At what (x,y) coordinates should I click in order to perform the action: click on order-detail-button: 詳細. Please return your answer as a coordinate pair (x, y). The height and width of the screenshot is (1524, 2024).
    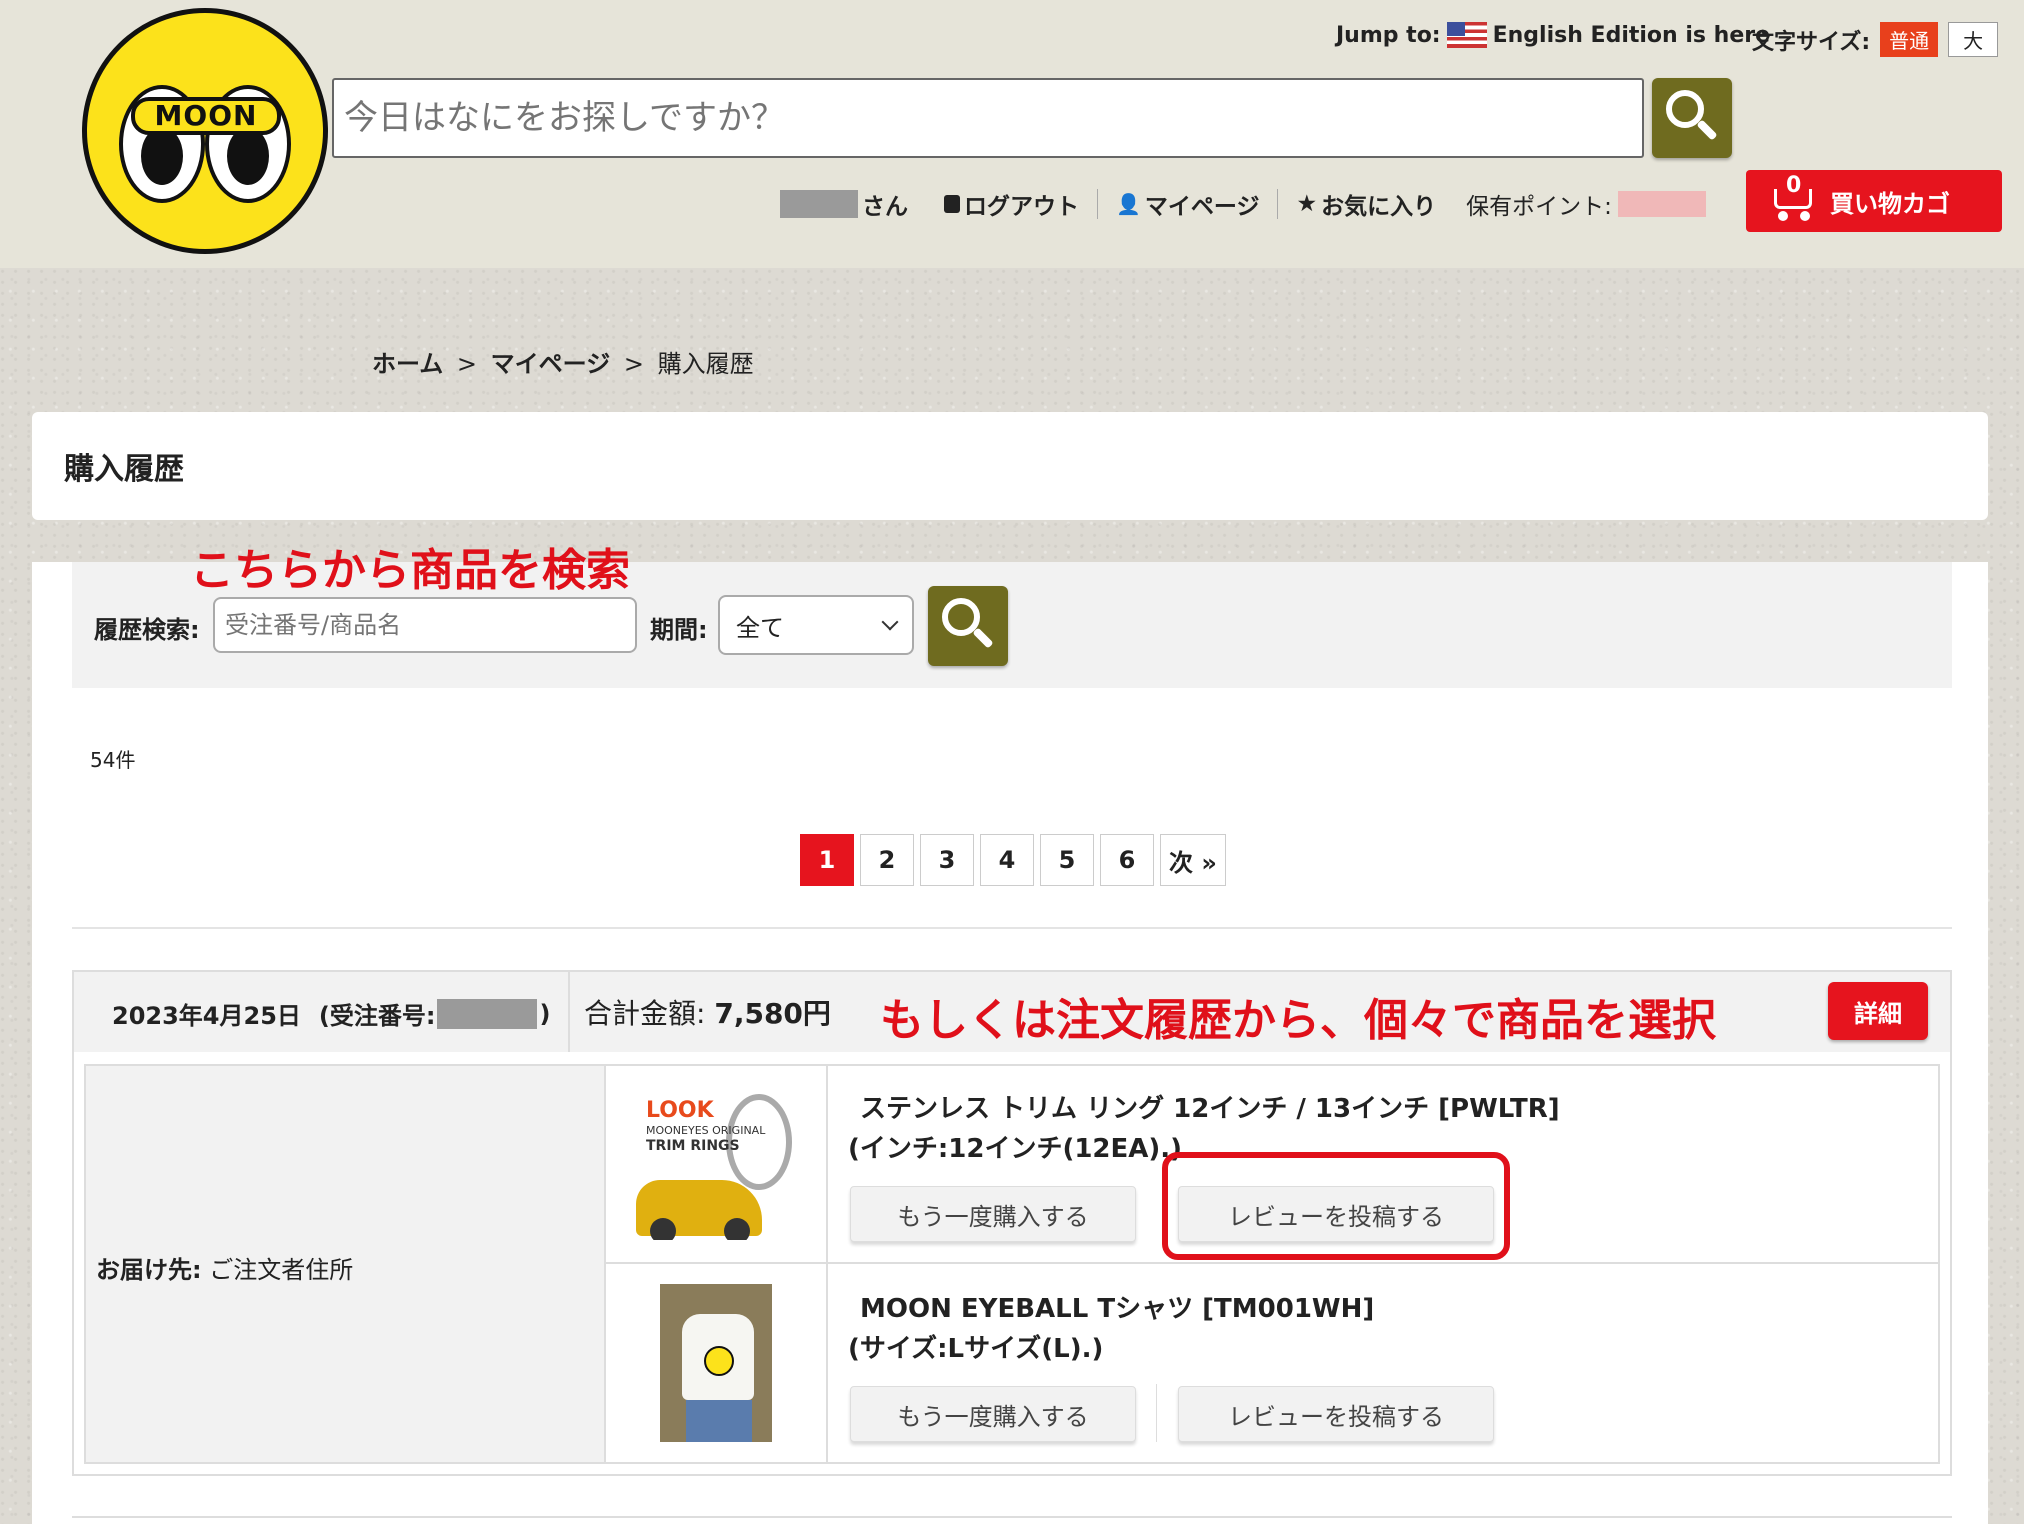
    Looking at the image, I should click on (1878, 1011).